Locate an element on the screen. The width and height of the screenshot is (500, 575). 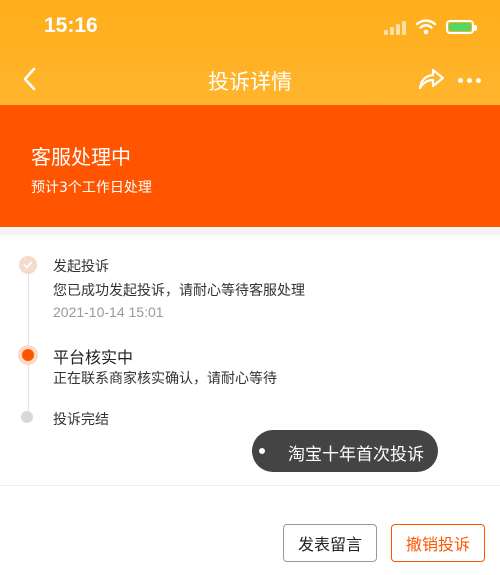
status-icons is located at coordinates (430, 27).